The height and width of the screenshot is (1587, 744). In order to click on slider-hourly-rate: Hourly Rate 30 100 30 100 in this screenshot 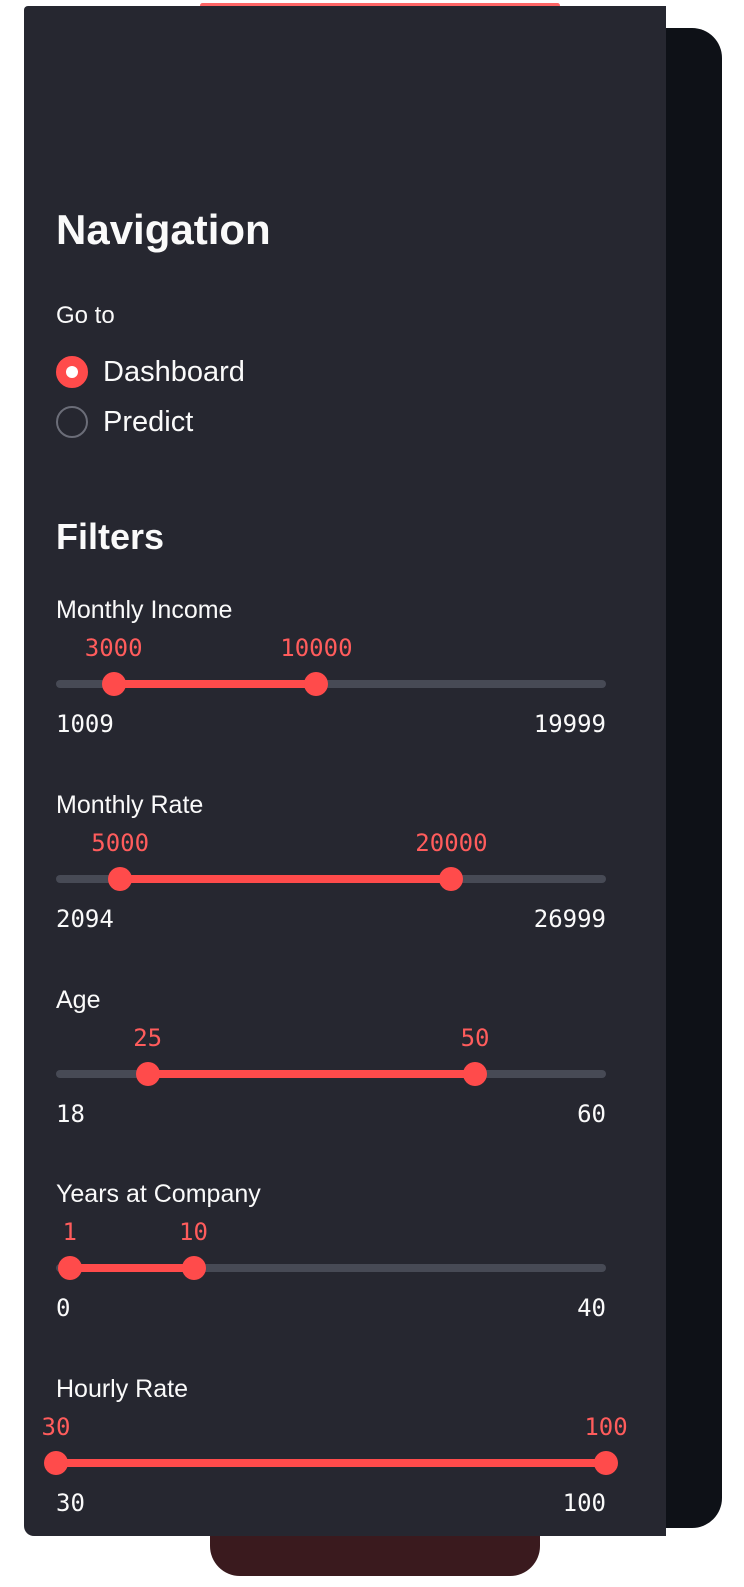, I will do `click(335, 1455)`.